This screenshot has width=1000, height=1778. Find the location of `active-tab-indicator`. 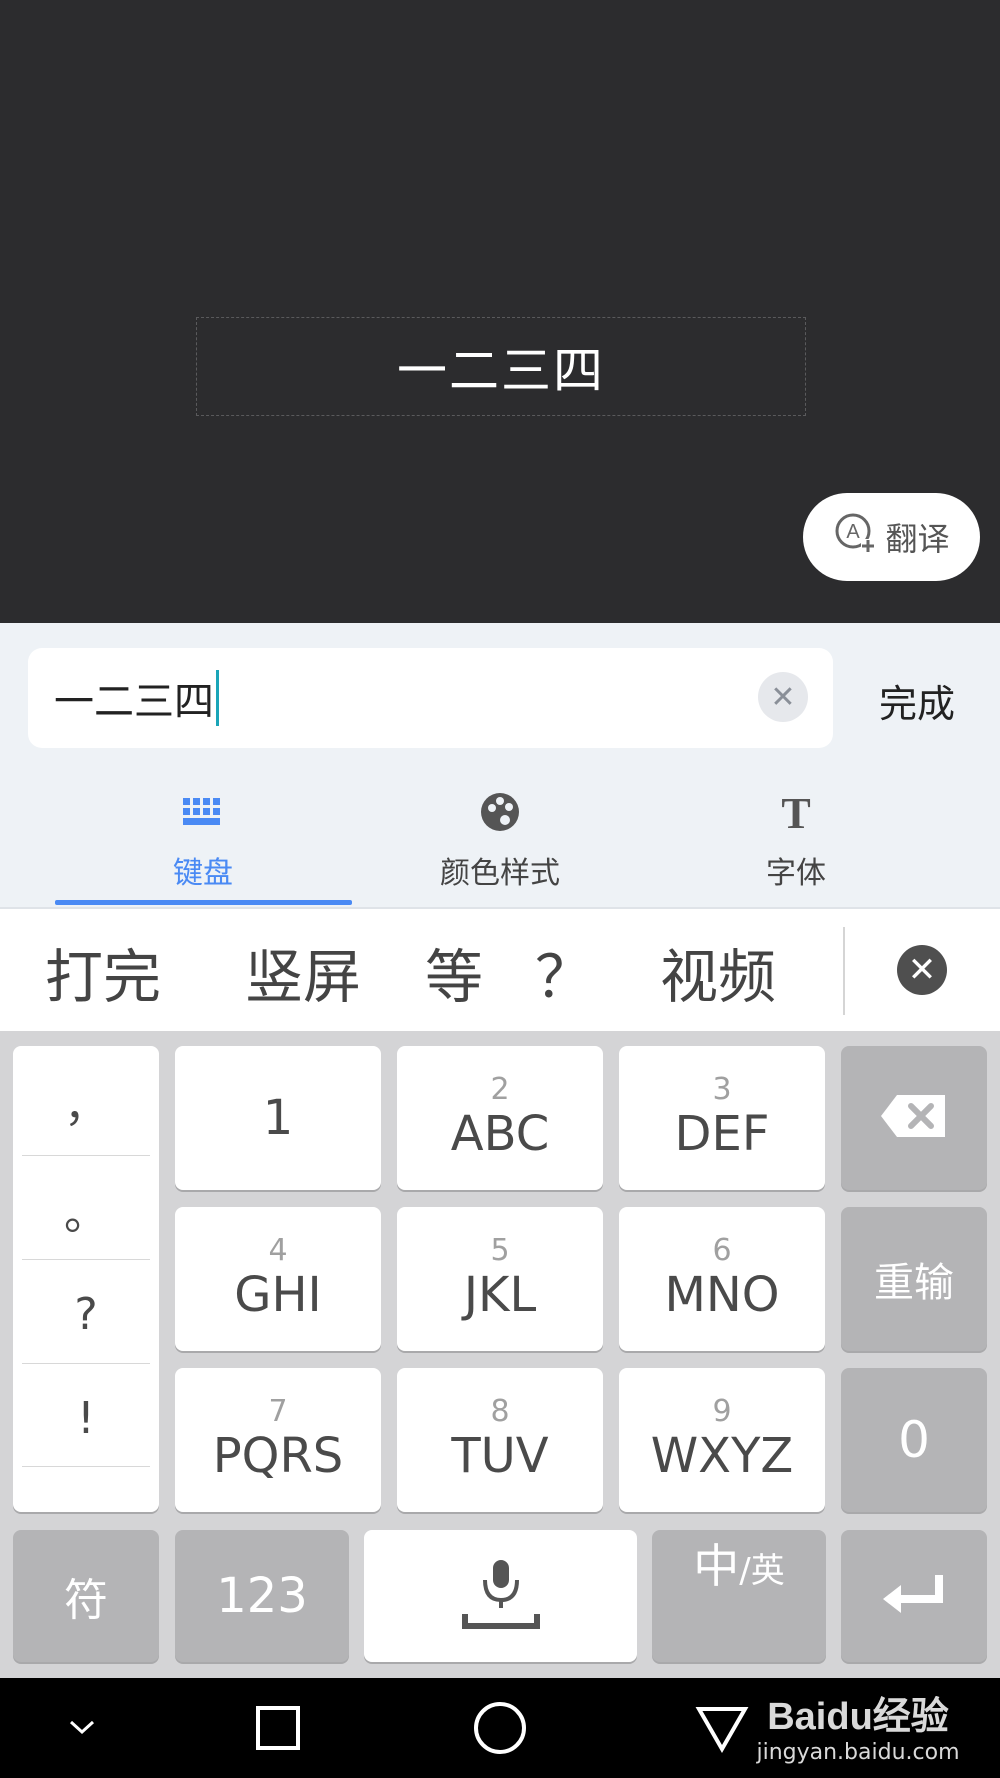

active-tab-indicator is located at coordinates (203, 902).